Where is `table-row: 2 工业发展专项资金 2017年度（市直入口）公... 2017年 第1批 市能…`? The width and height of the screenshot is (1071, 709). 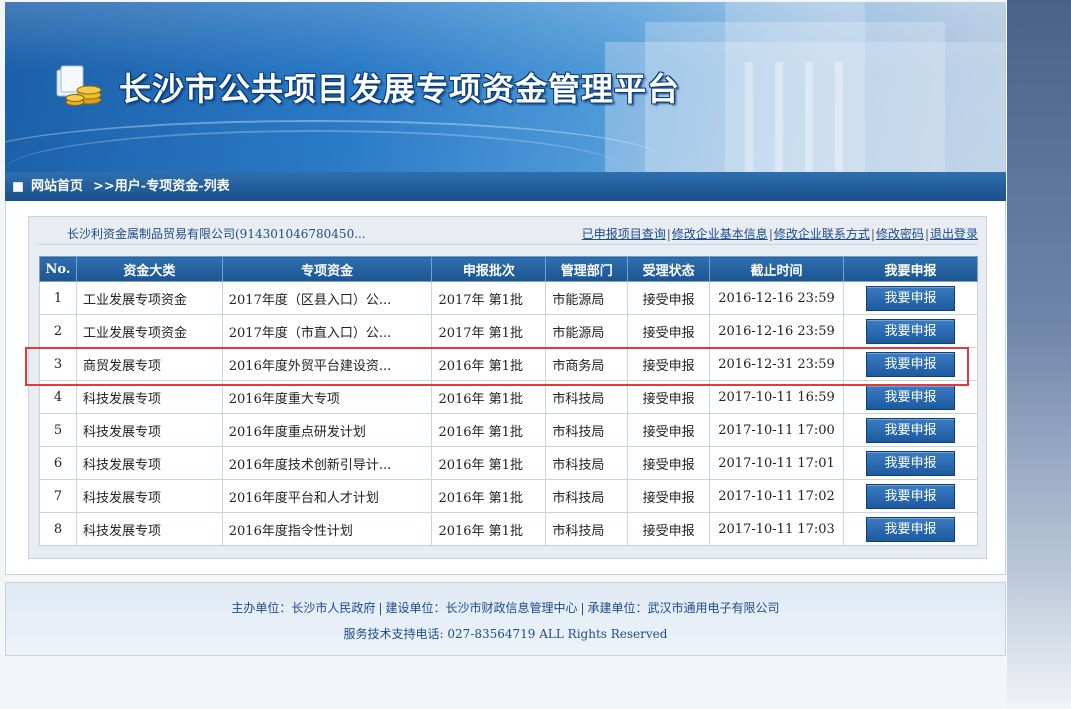
table-row: 2 工业发展专项资金 2017年度（市直入口）公... 2017年 第1批 市能… is located at coordinates (509, 331).